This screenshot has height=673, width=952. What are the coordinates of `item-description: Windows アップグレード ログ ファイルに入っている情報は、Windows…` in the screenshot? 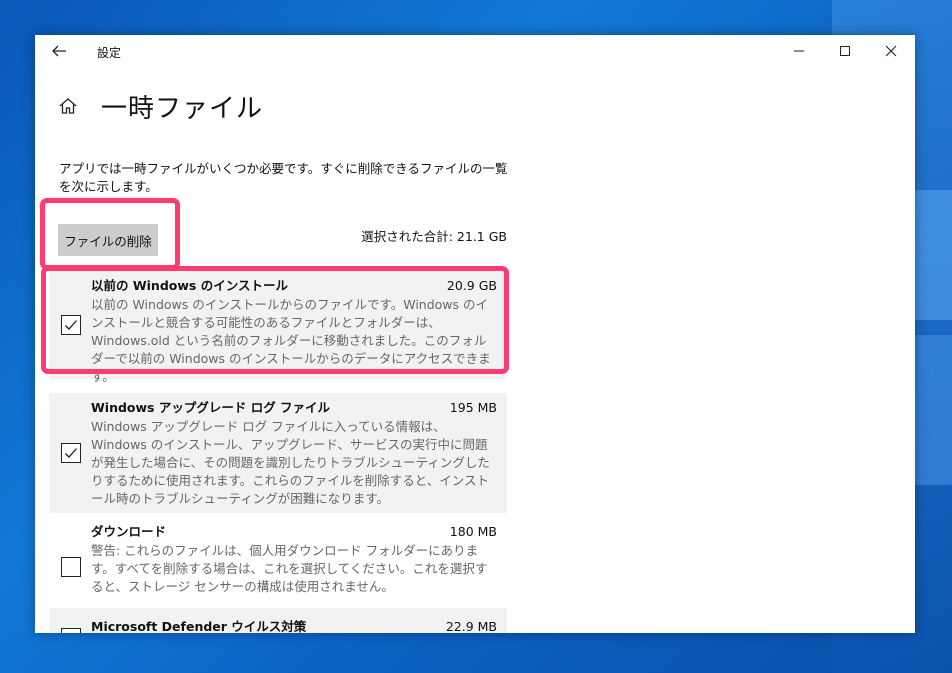 It's located at (290, 462).